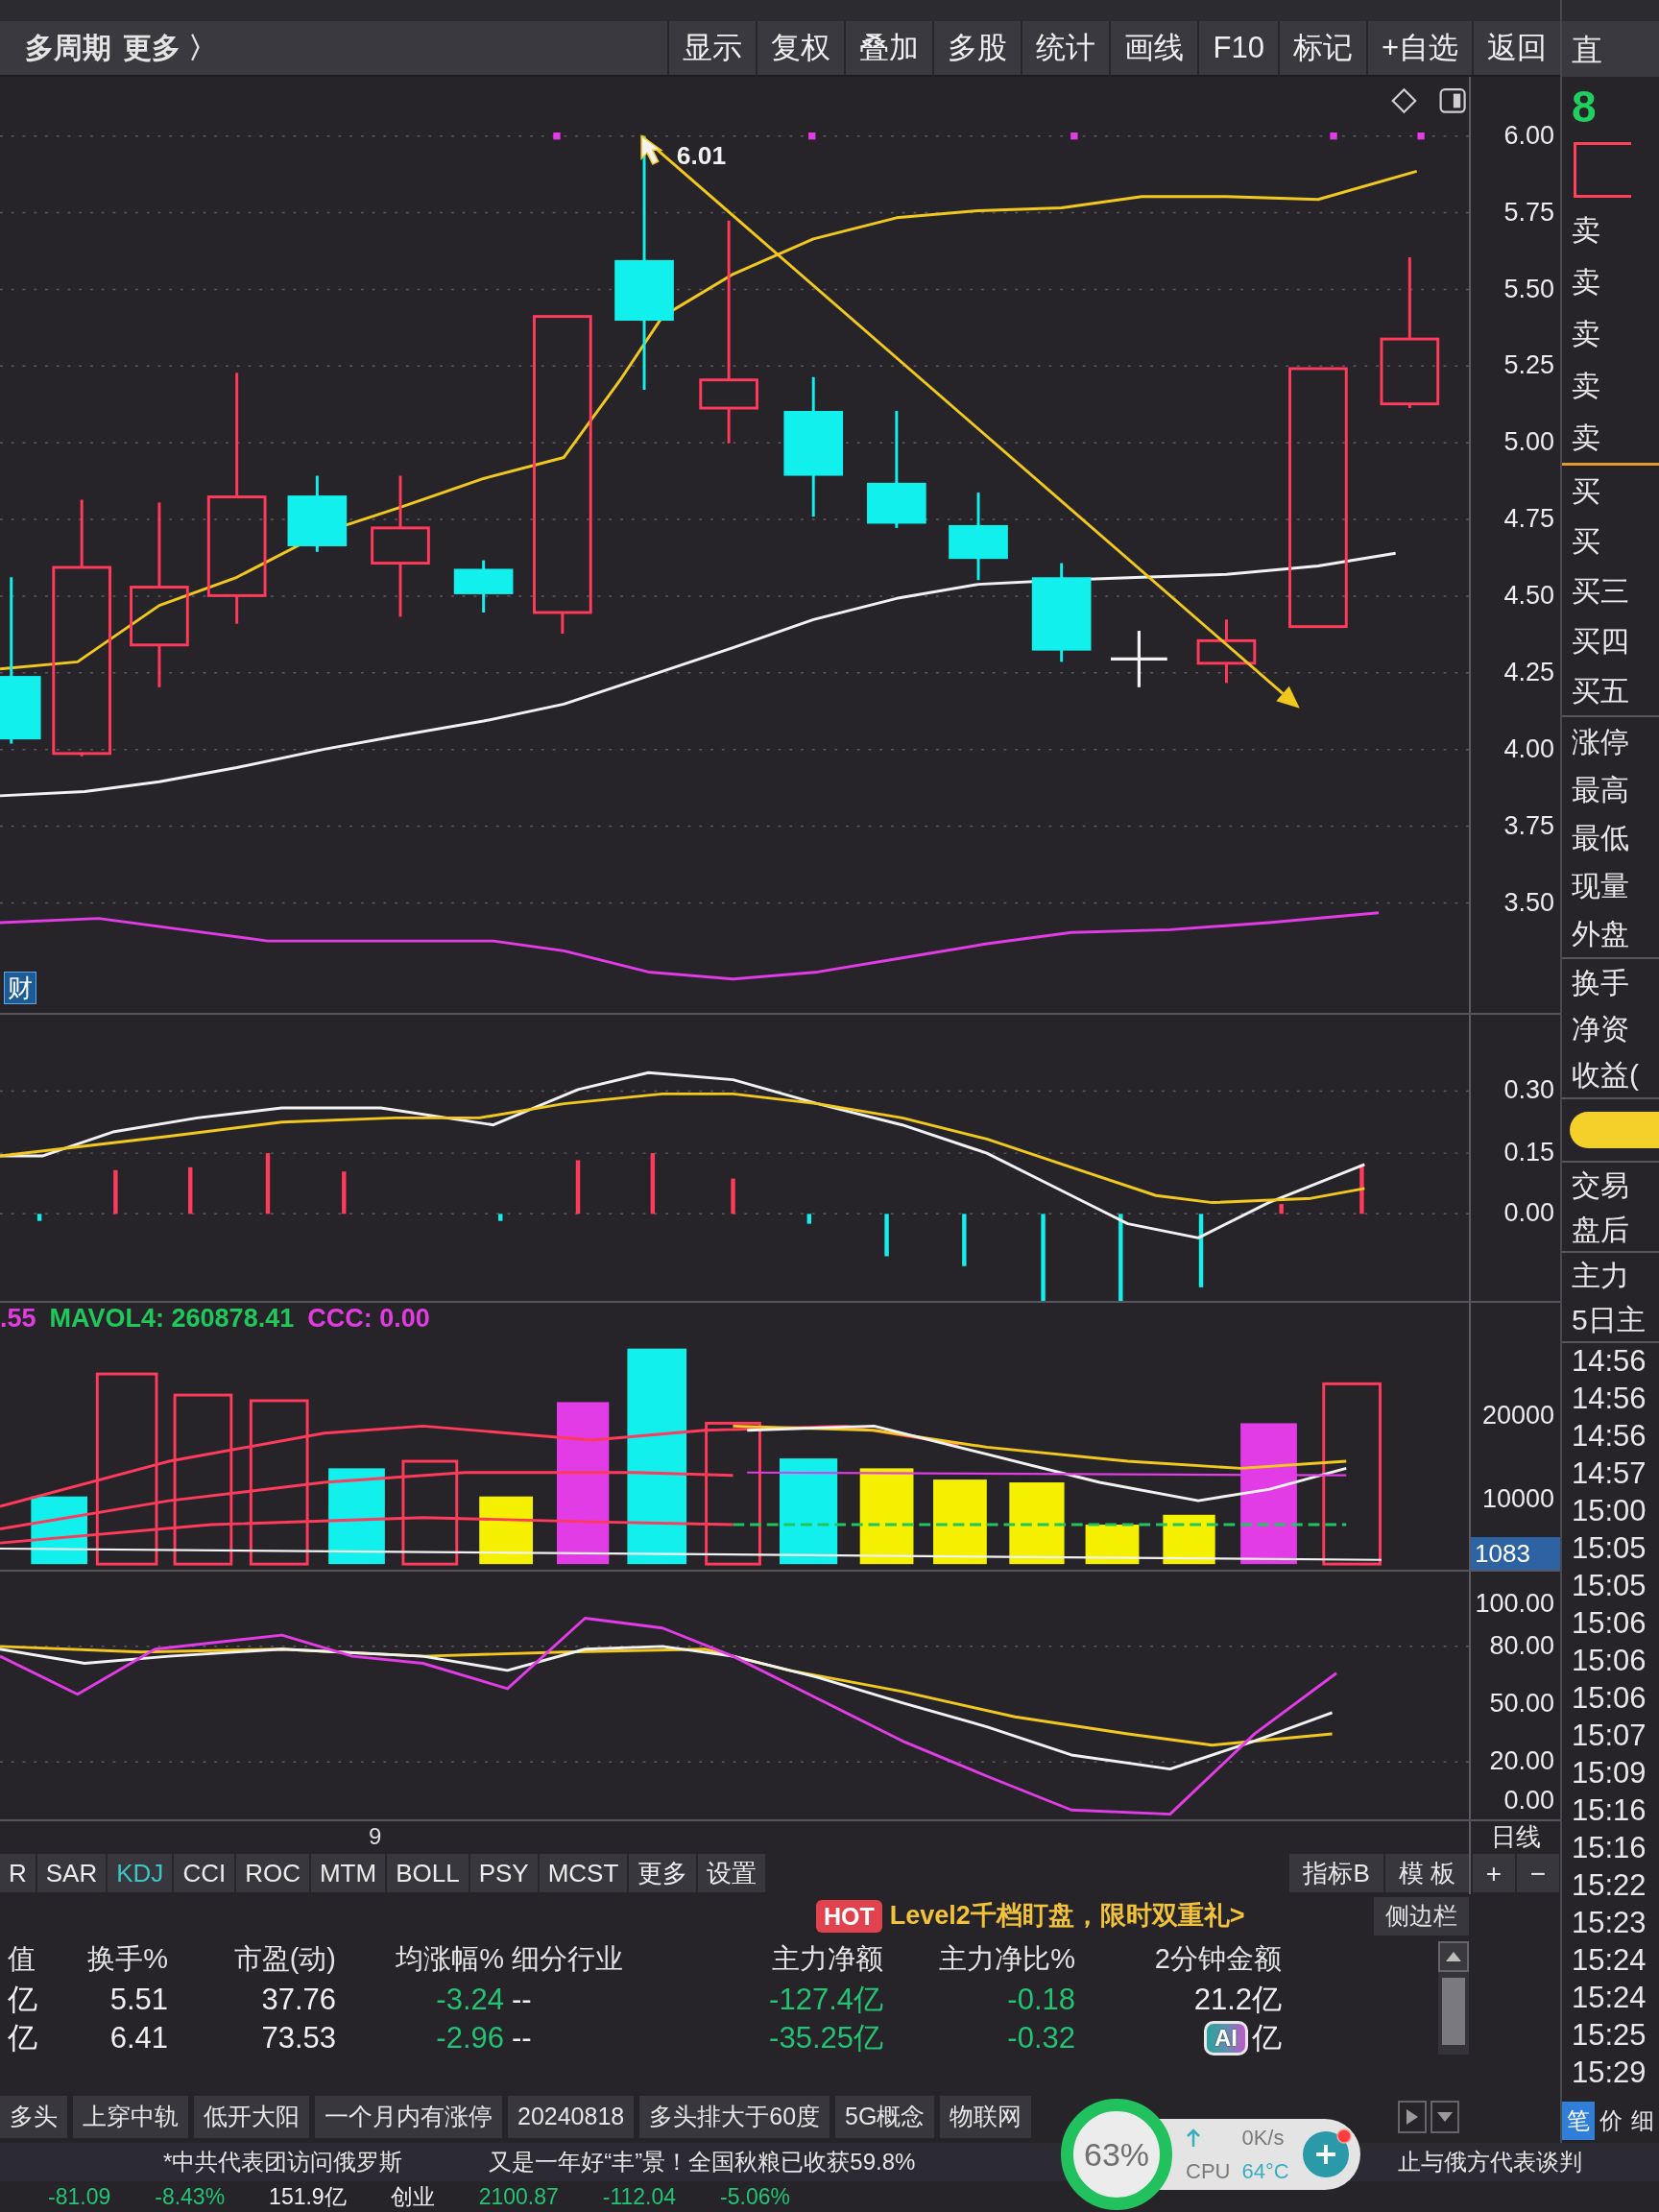 This screenshot has width=1659, height=2212. What do you see at coordinates (1453, 1957) in the screenshot?
I see `scroll-up-button` at bounding box center [1453, 1957].